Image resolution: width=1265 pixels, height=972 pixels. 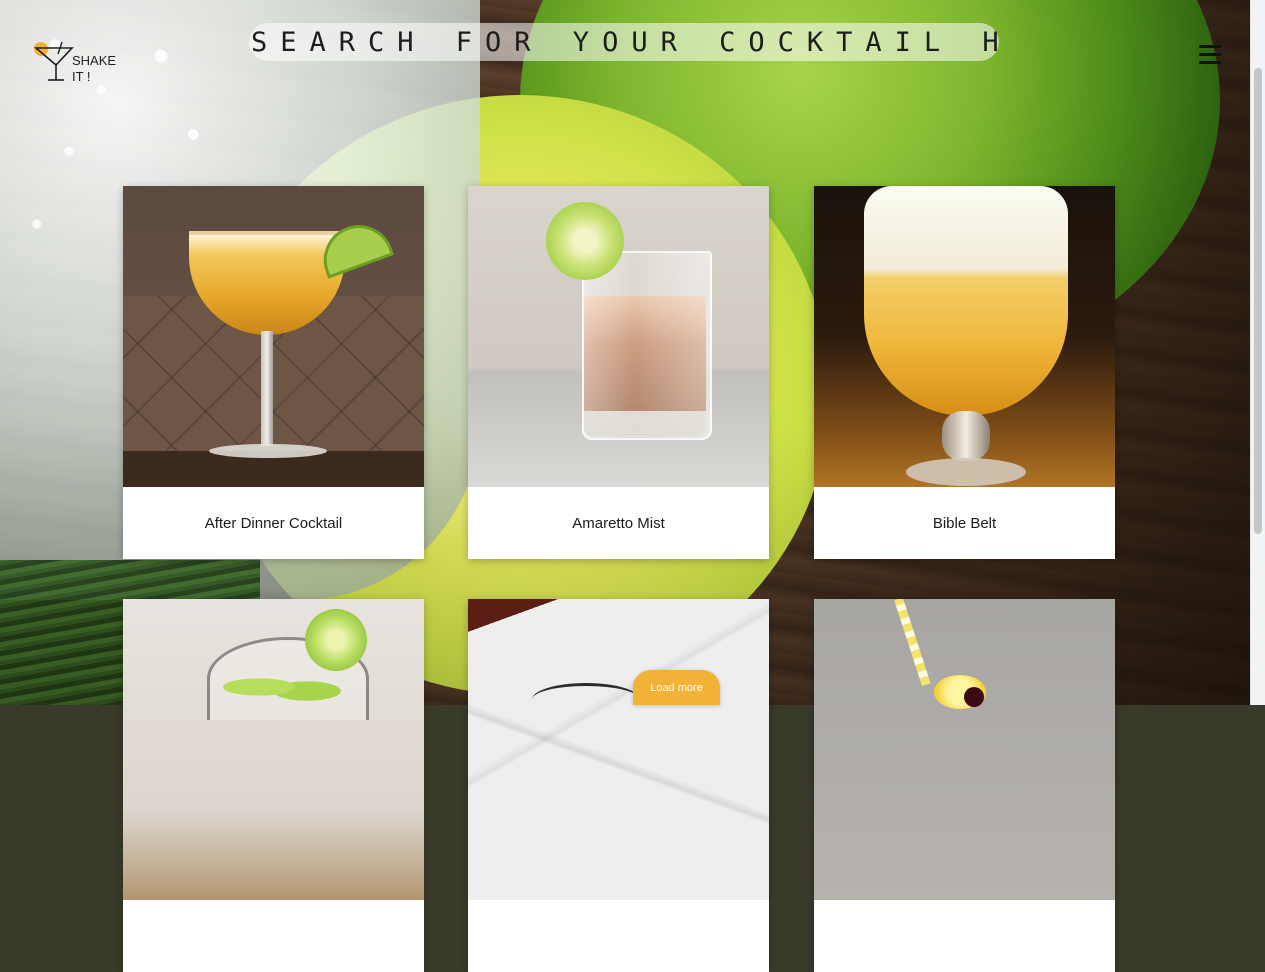 What do you see at coordinates (283, 687) in the screenshot?
I see `lime-pieces` at bounding box center [283, 687].